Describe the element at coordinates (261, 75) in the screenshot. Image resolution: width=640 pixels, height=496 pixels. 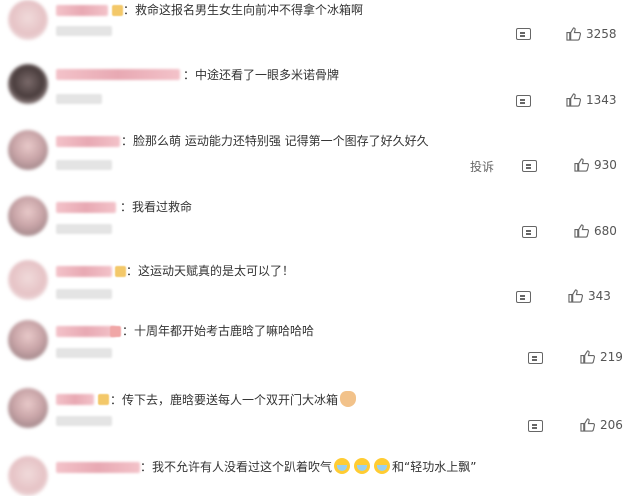
I see `comment-text: ：中途还看了一眼多米诺骨牌` at that location.